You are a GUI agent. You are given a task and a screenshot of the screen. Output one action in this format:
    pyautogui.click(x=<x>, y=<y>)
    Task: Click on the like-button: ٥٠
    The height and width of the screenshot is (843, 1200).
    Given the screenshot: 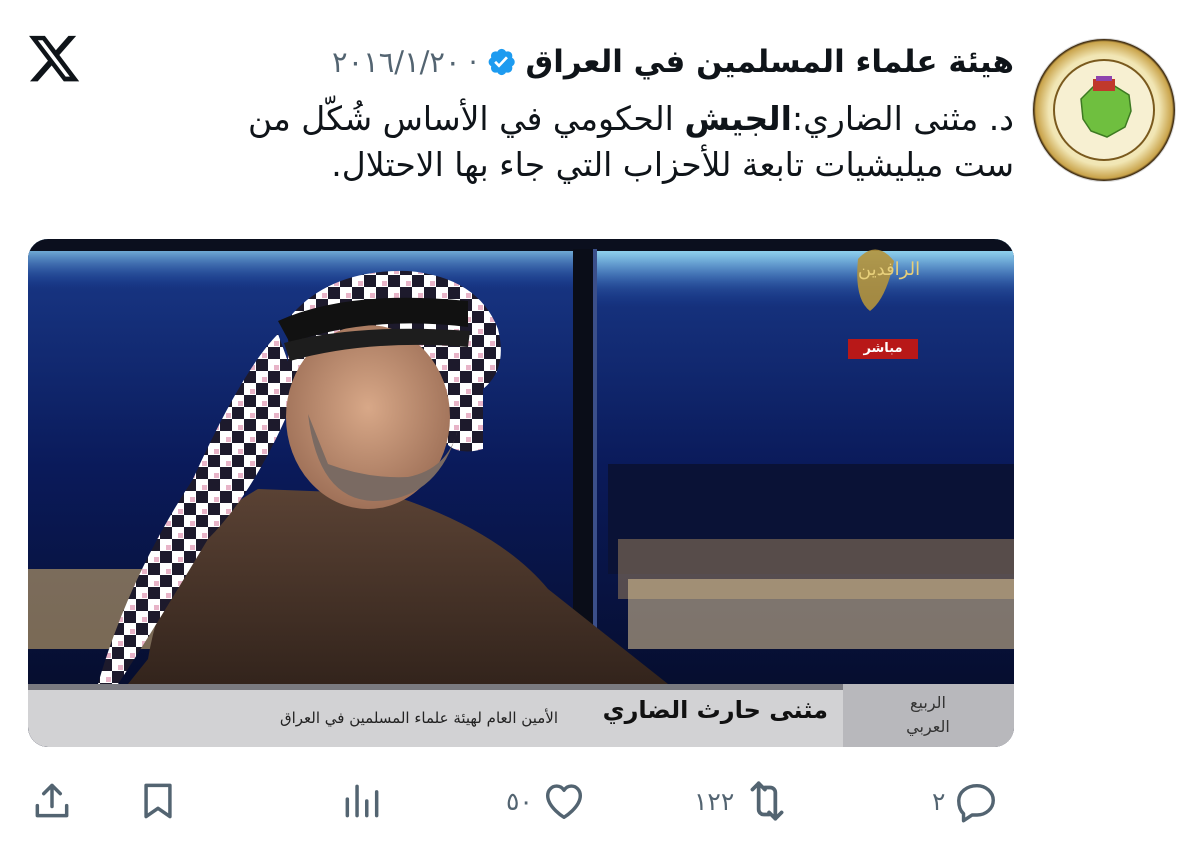 What is the action you would take?
    pyautogui.click(x=546, y=801)
    